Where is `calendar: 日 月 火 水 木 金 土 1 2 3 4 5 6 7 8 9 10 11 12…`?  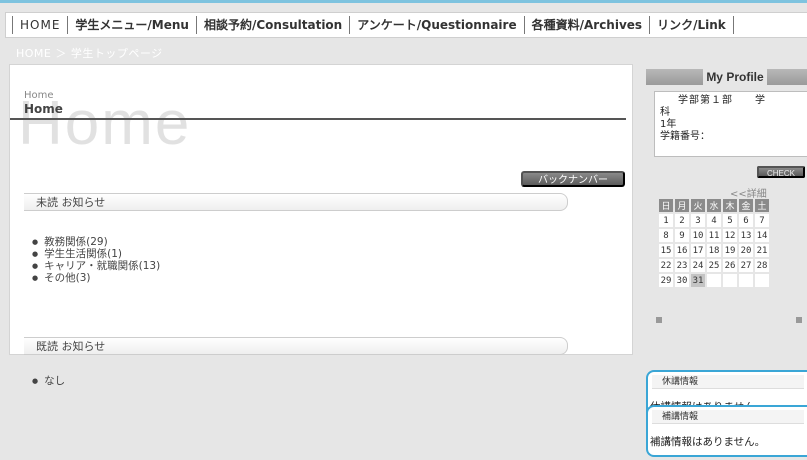 calendar: 日 月 火 水 木 金 土 1 2 3 4 5 6 7 8 9 10 11 12… is located at coordinates (714, 243).